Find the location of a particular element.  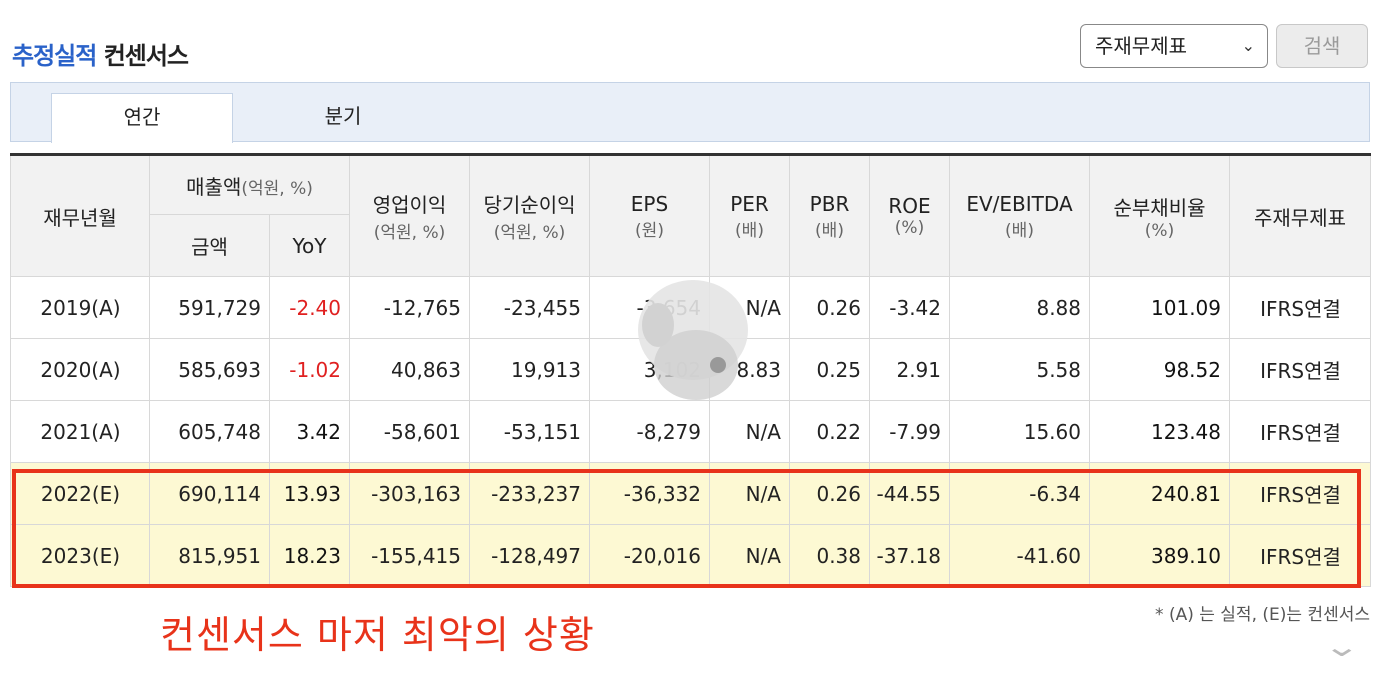

header-net: 당기순이익 (억원, %) is located at coordinates (529, 215).